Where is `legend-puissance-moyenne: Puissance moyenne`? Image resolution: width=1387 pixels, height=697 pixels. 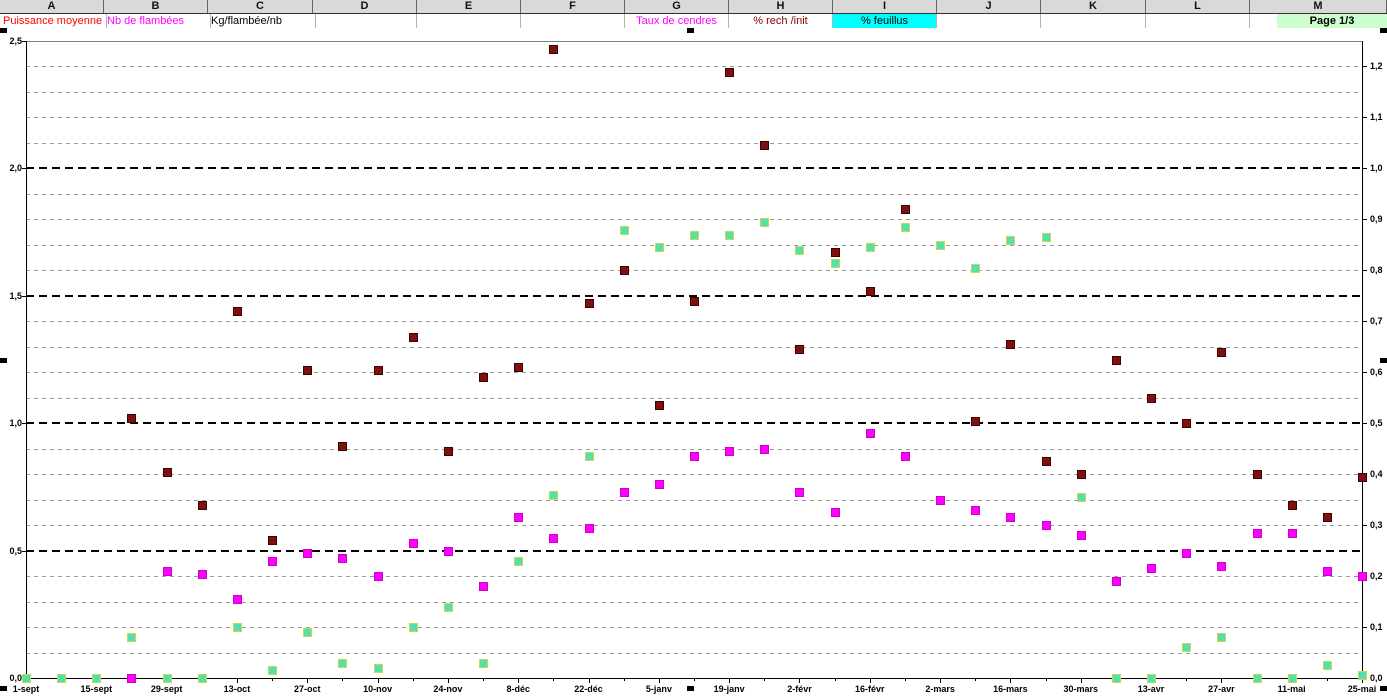 legend-puissance-moyenne: Puissance moyenne is located at coordinates (53, 21).